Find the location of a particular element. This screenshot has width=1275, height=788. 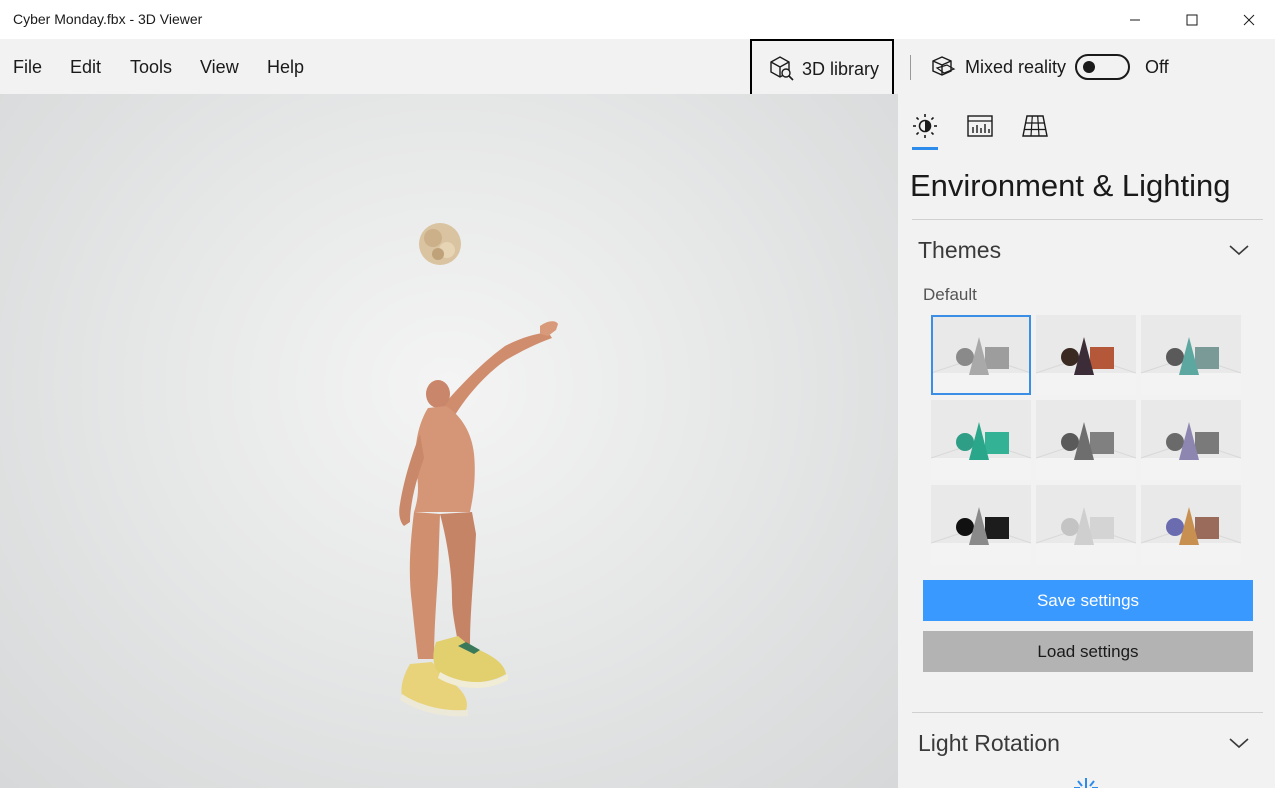

menu-separator is located at coordinates (910, 67).